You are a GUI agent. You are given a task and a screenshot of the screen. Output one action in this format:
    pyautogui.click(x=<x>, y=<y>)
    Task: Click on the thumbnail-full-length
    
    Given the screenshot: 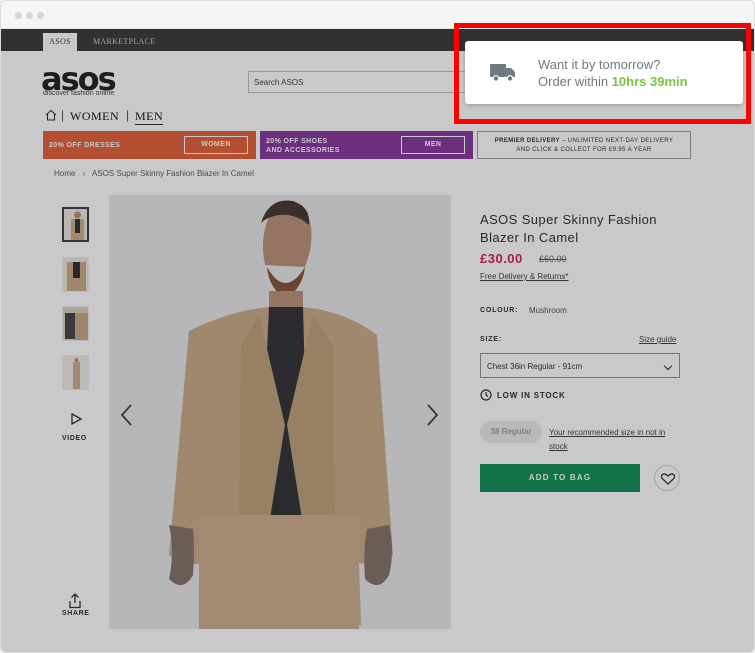 What is the action you would take?
    pyautogui.click(x=75, y=372)
    